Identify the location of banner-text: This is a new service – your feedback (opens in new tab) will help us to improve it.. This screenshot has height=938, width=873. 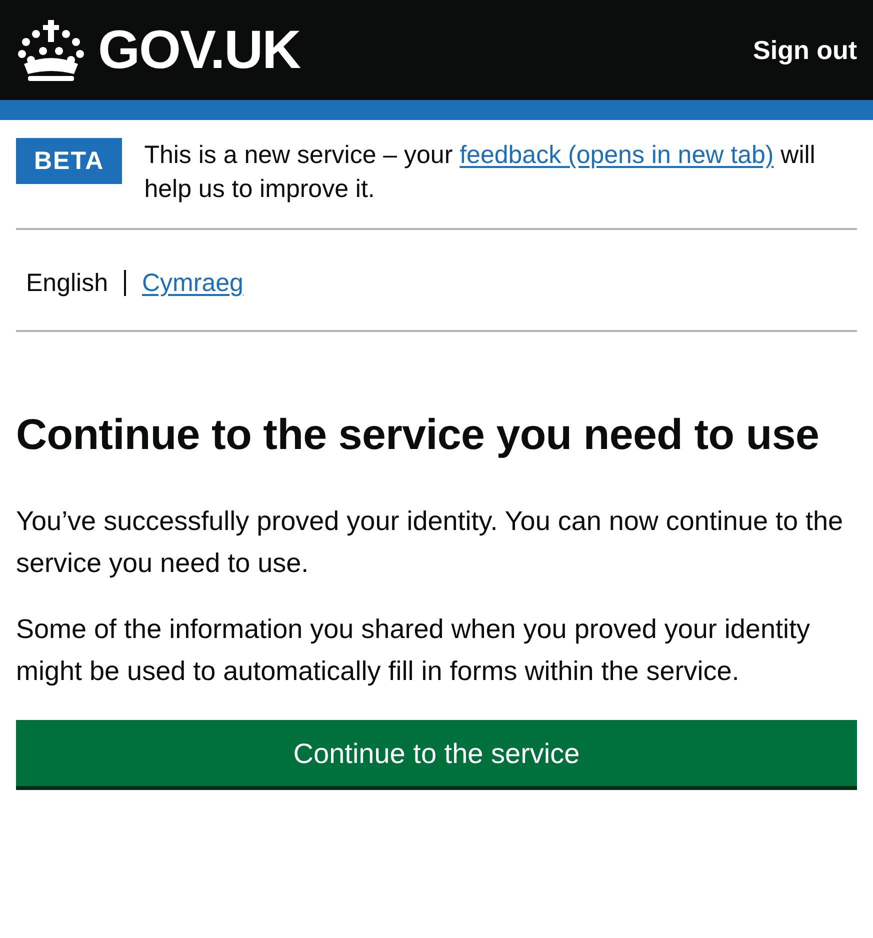
(480, 172).